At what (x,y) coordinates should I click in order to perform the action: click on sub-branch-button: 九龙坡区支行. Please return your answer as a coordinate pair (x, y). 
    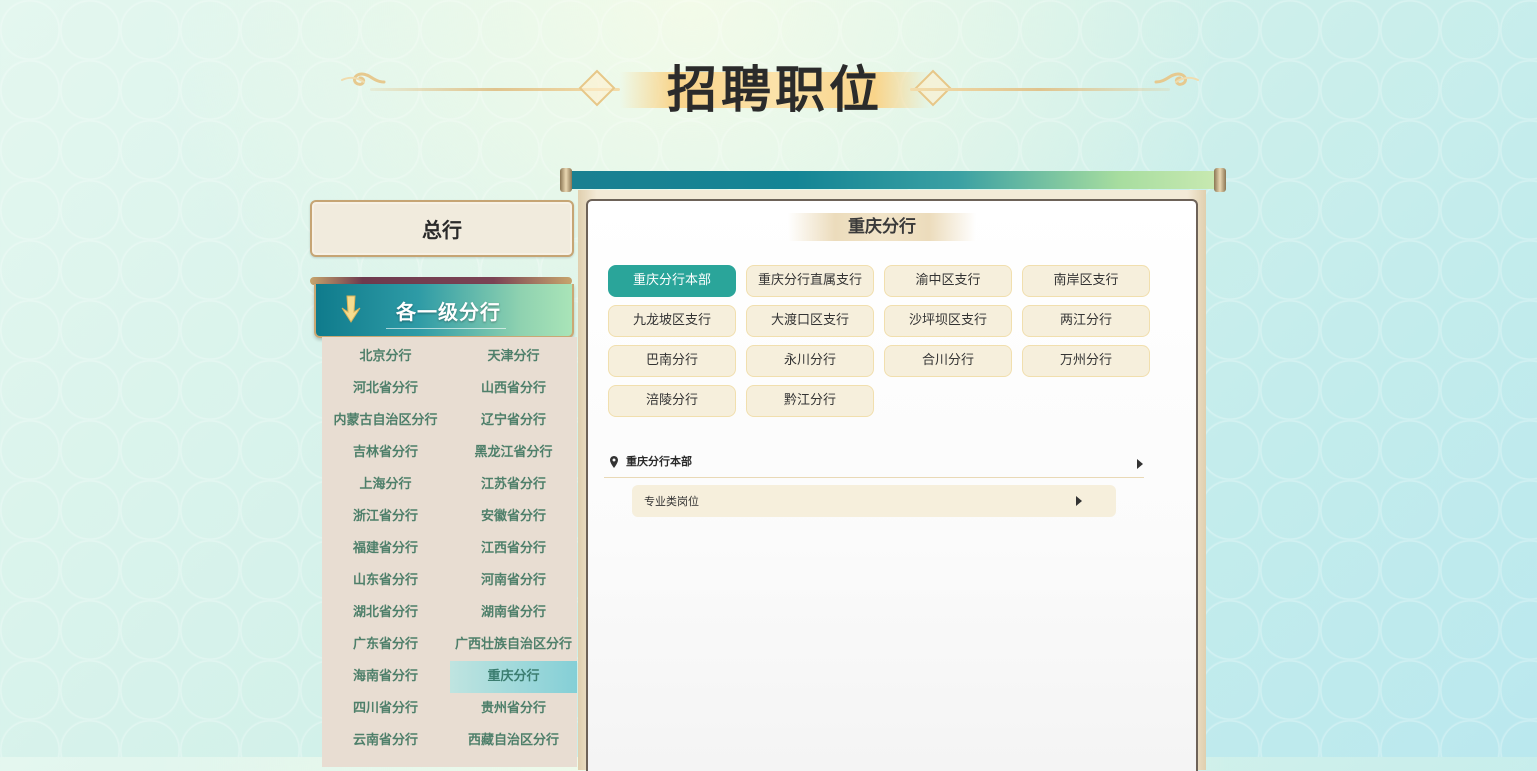
    Looking at the image, I should click on (672, 321).